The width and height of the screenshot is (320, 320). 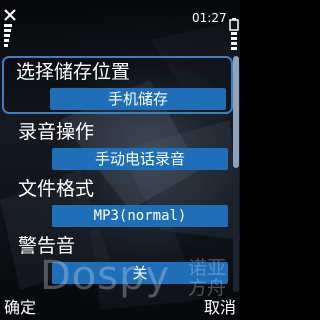 What do you see at coordinates (56, 189) in the screenshot?
I see `setting-label: 文件格式` at bounding box center [56, 189].